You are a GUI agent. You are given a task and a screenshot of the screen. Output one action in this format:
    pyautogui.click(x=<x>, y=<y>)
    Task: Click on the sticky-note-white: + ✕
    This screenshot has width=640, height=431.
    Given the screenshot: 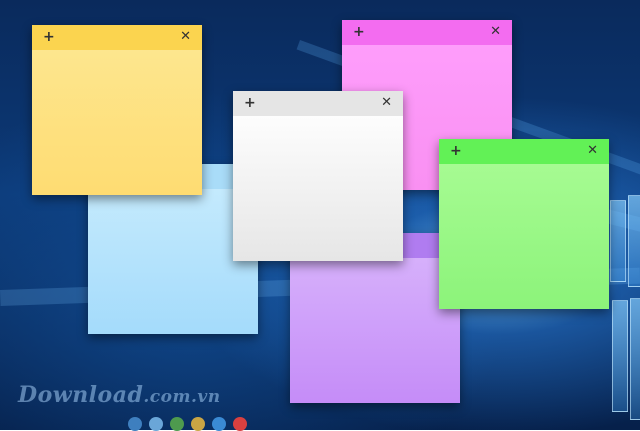 What is the action you would take?
    pyautogui.click(x=318, y=176)
    